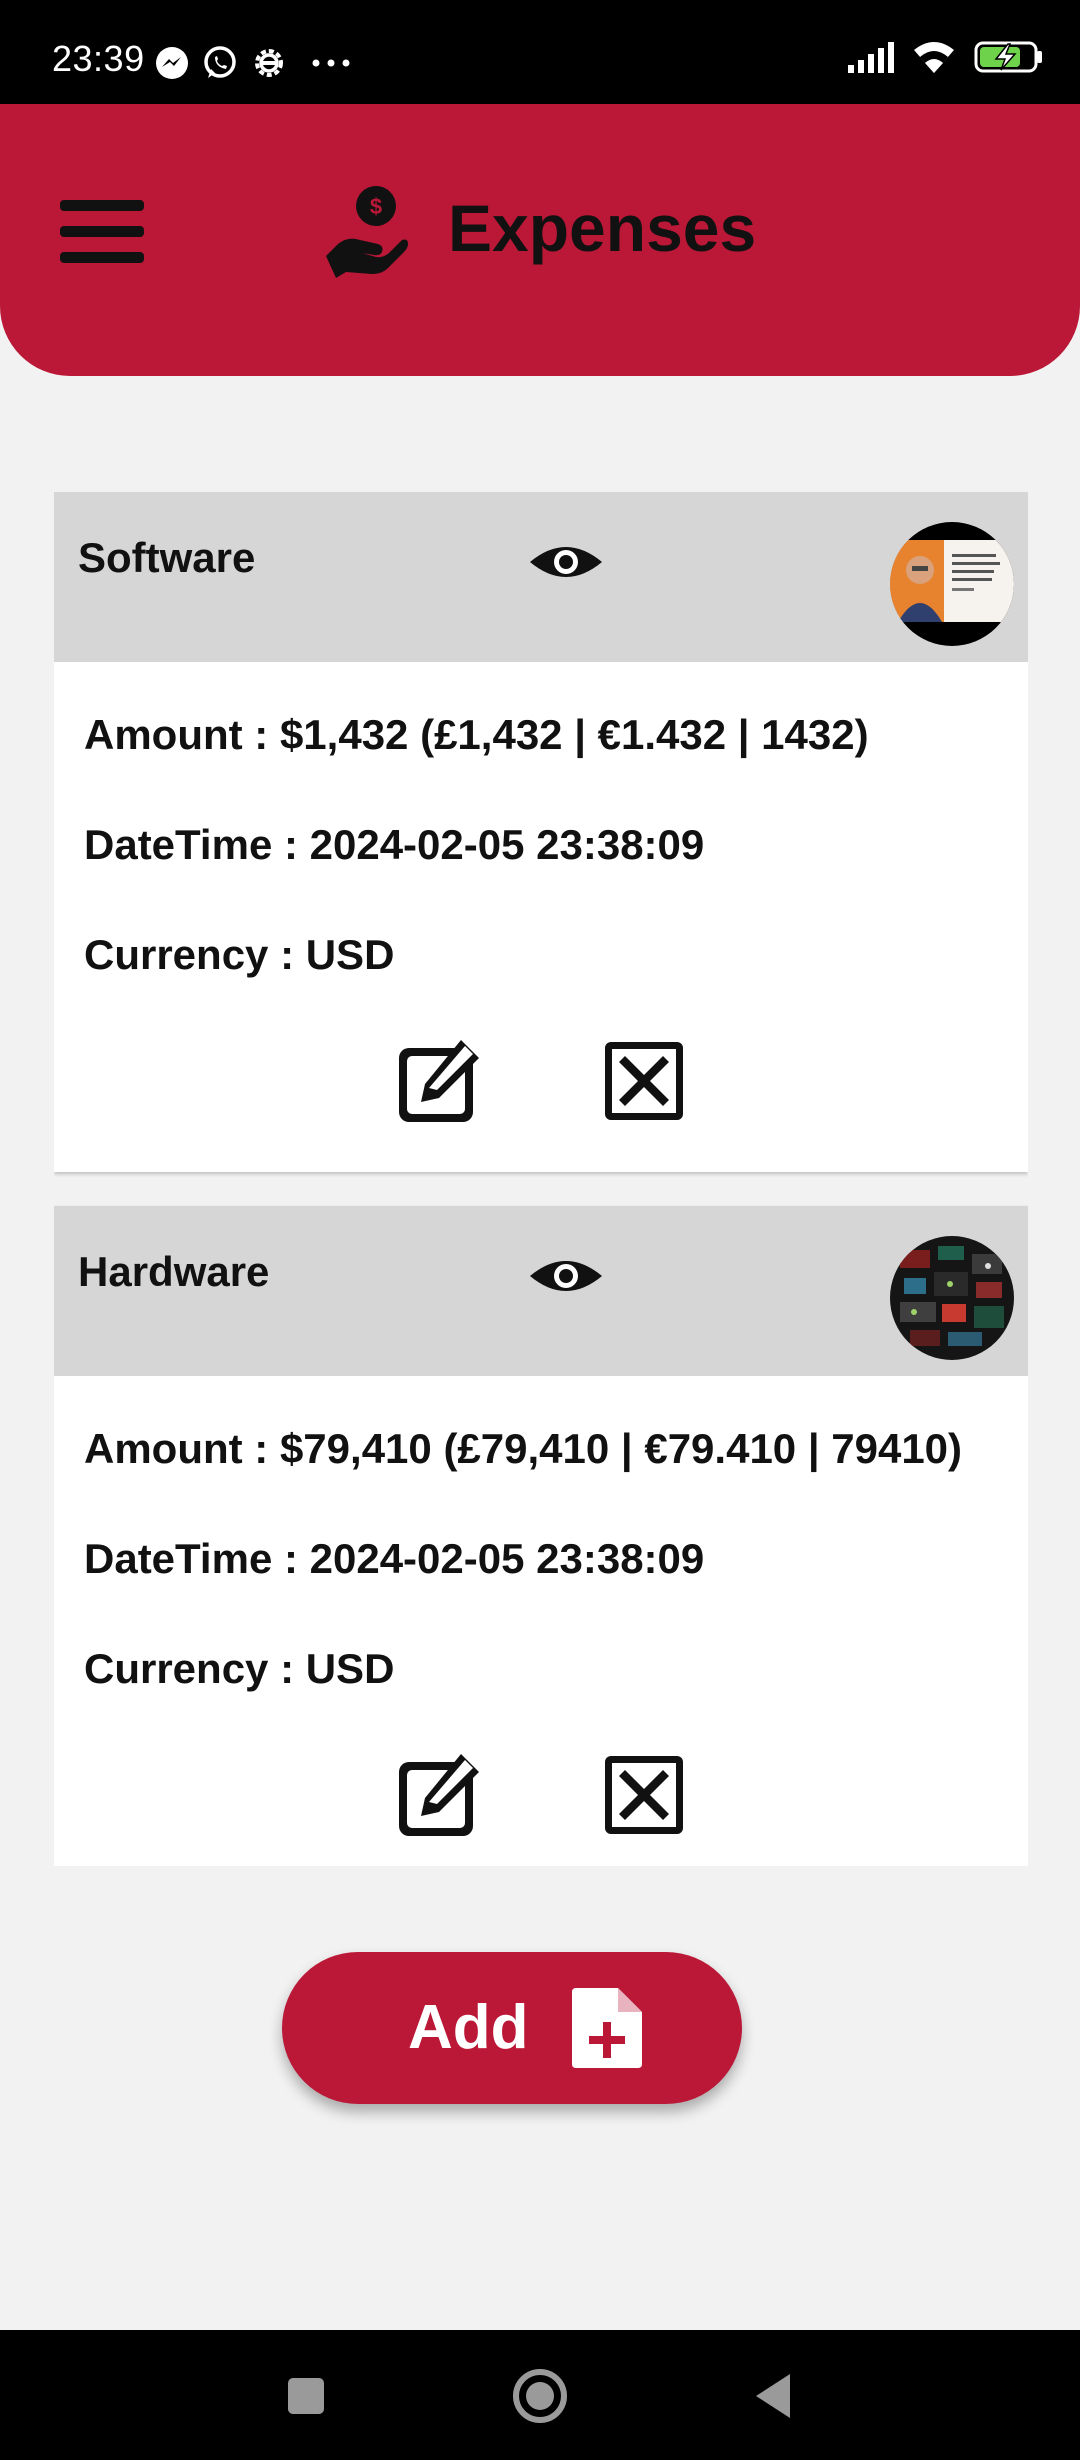 Image resolution: width=1080 pixels, height=2460 pixels. What do you see at coordinates (367, 232) in the screenshot?
I see `hand-holding-dollar-icon: $` at bounding box center [367, 232].